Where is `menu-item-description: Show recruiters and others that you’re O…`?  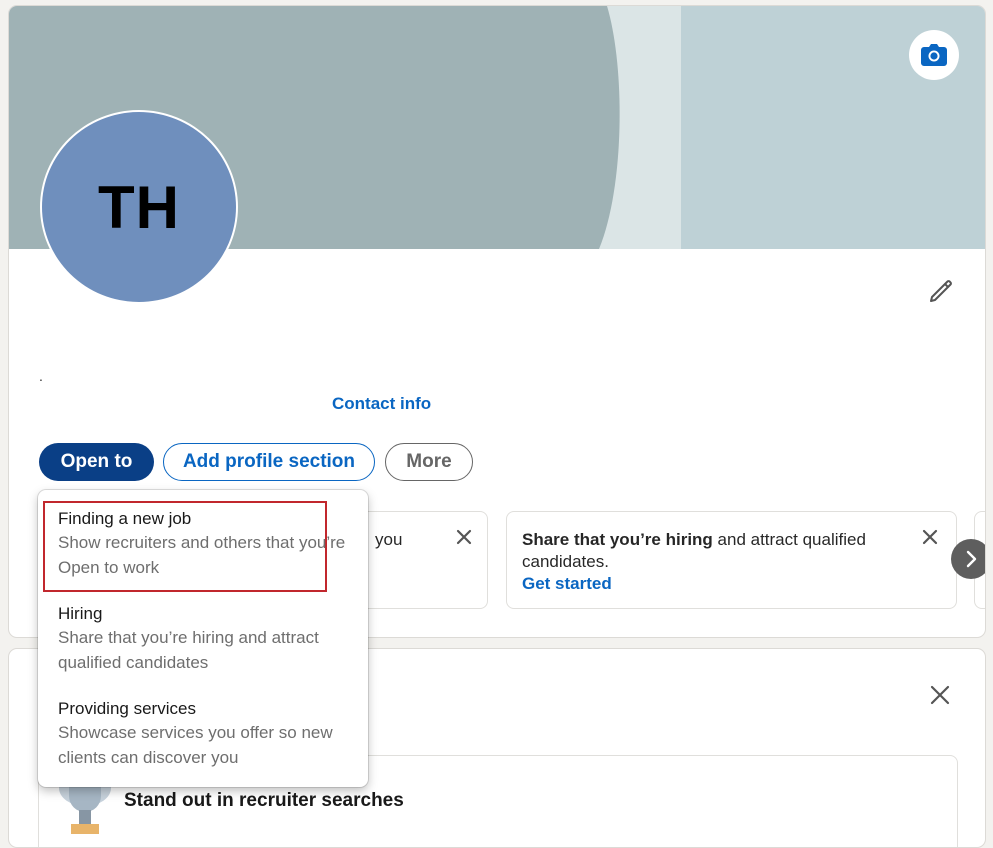
menu-item-description: Show recruiters and others that you’re O… is located at coordinates (202, 555).